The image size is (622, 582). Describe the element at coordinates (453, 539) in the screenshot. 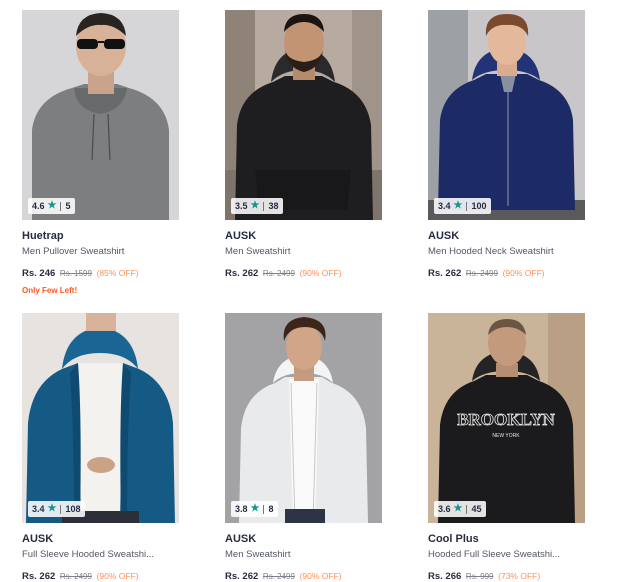

I see `product-brand: Cool Plus` at that location.